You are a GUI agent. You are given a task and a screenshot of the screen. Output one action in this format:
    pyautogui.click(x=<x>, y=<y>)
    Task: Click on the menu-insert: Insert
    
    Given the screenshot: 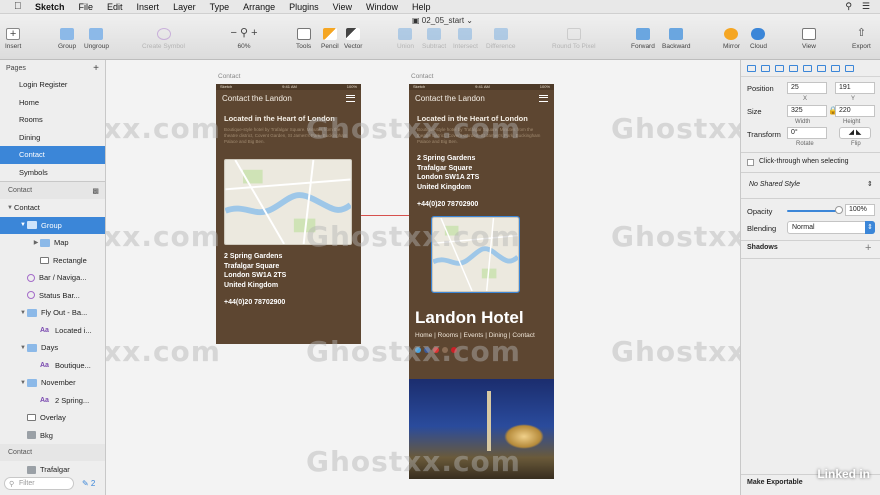 What is the action you would take?
    pyautogui.click(x=148, y=7)
    